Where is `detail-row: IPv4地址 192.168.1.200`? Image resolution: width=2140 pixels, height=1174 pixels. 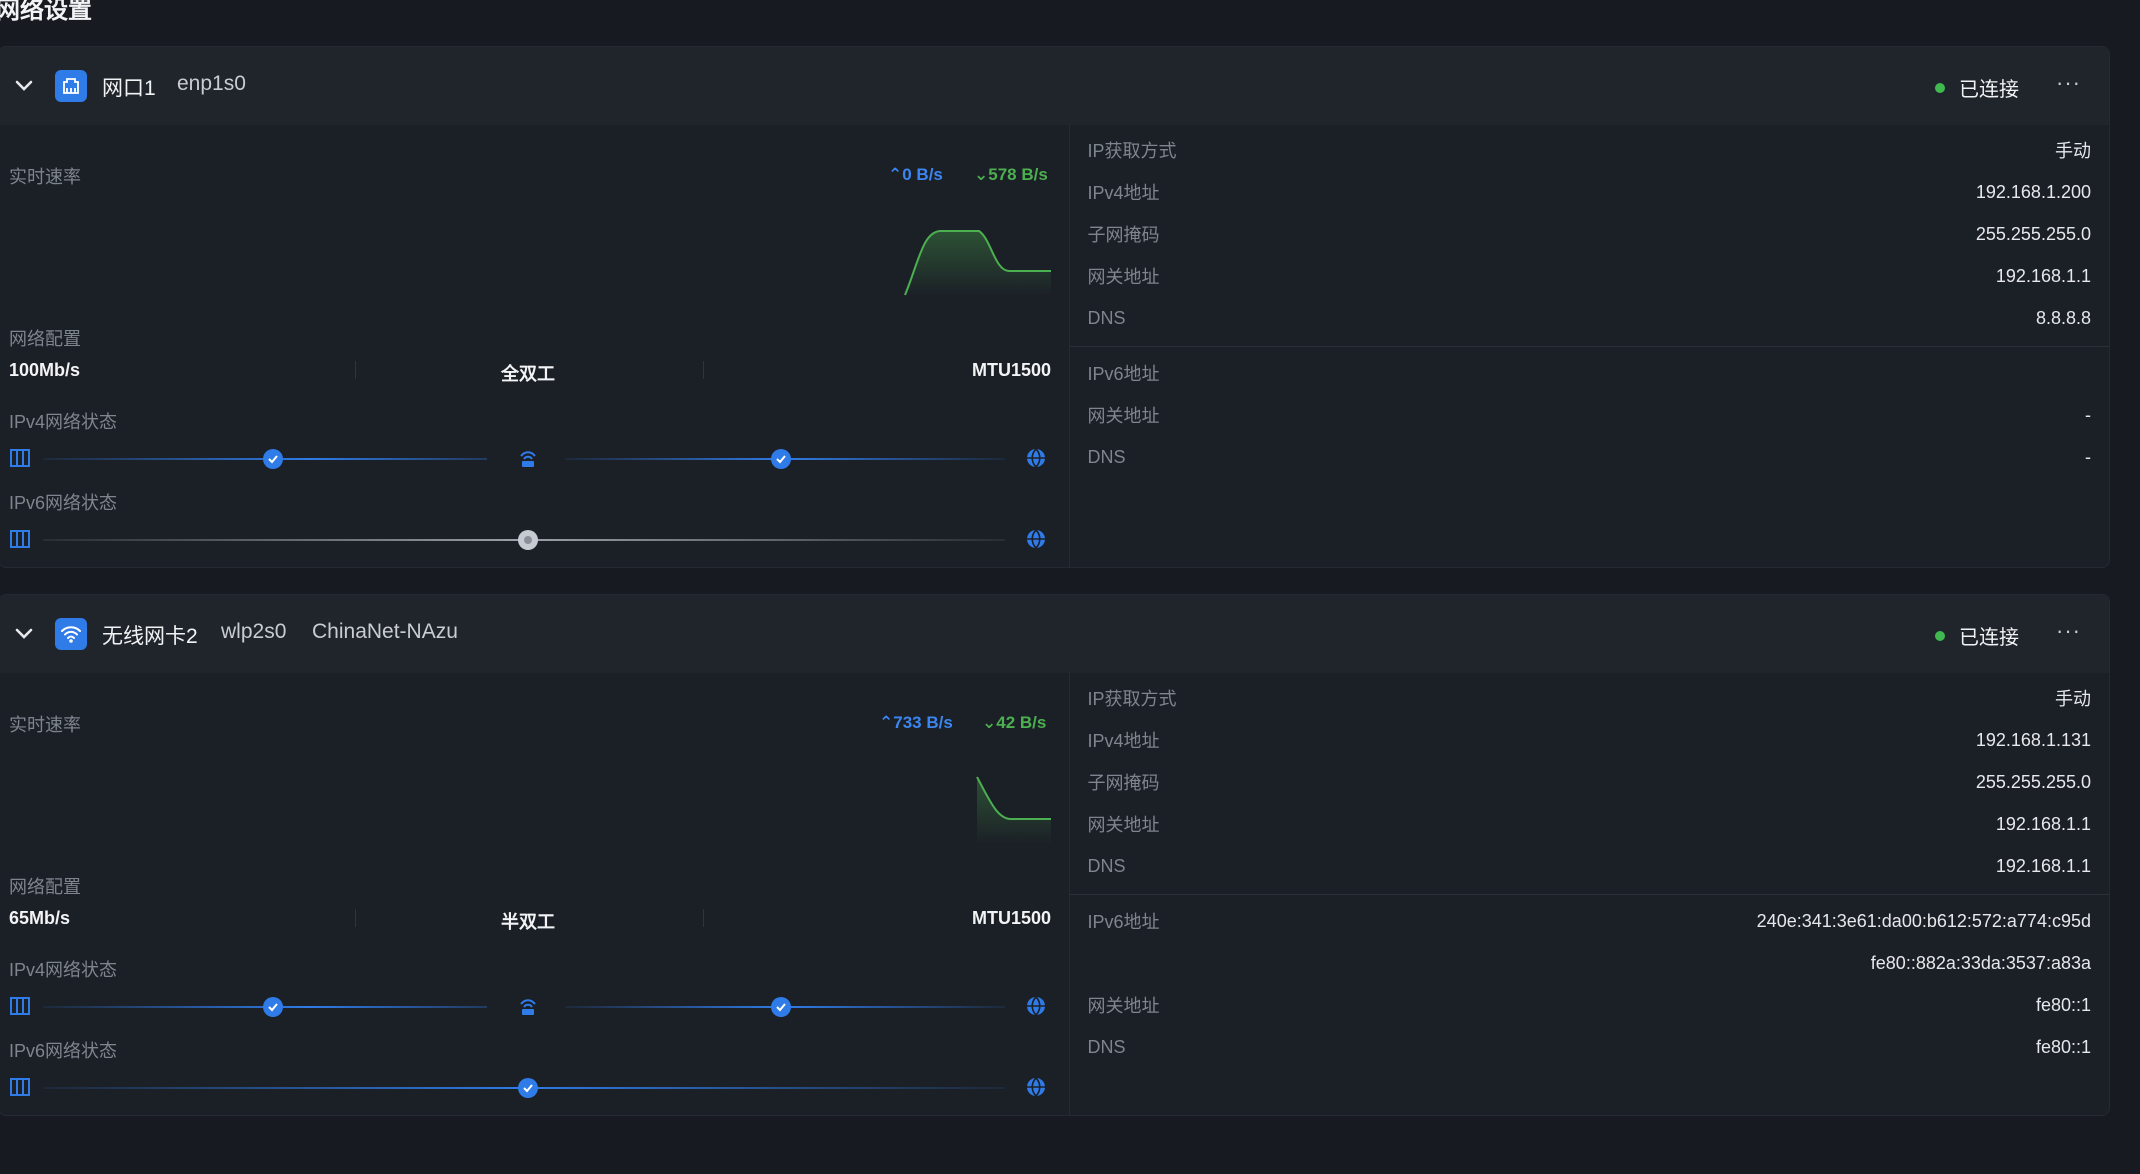
detail-row: IPv4地址 192.168.1.200 is located at coordinates (1589, 192).